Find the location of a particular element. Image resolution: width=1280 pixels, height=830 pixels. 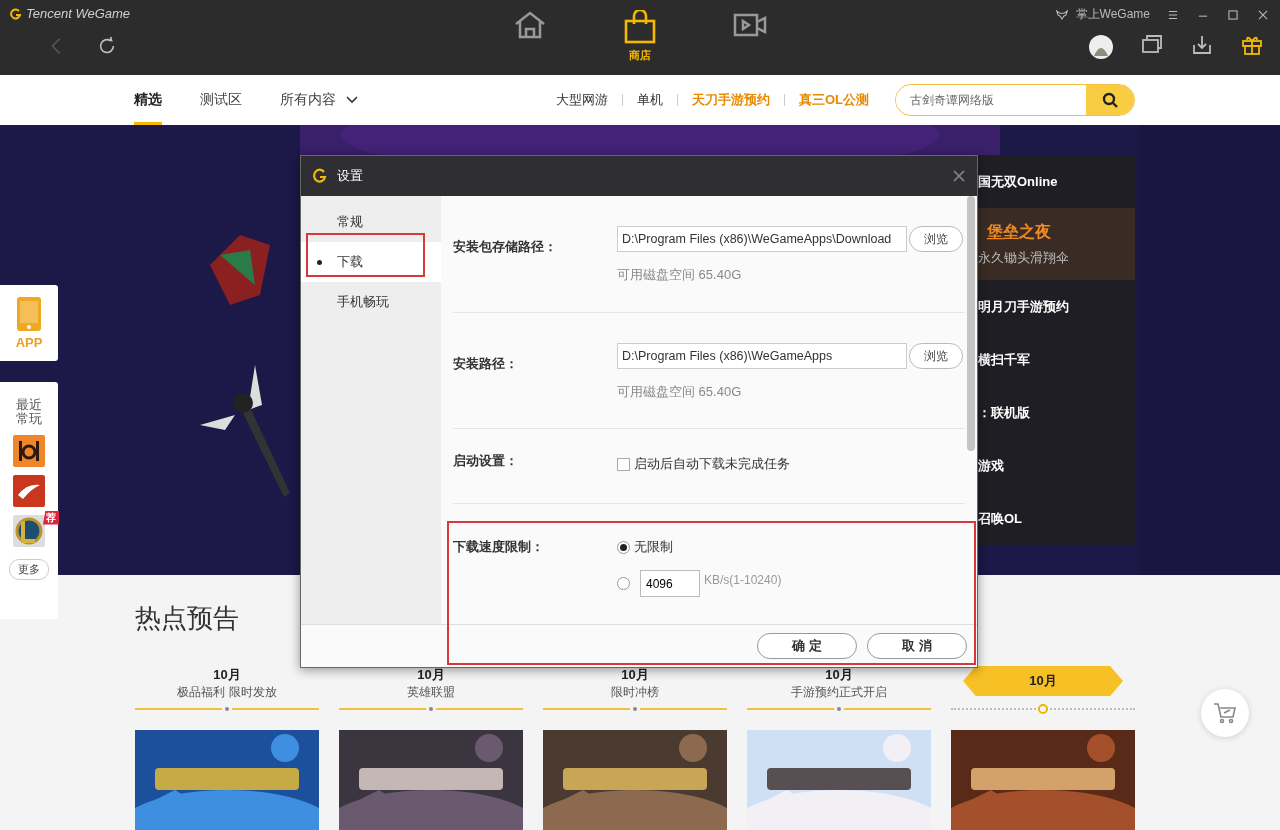

shopping-bag-icon is located at coordinates (640, 27).